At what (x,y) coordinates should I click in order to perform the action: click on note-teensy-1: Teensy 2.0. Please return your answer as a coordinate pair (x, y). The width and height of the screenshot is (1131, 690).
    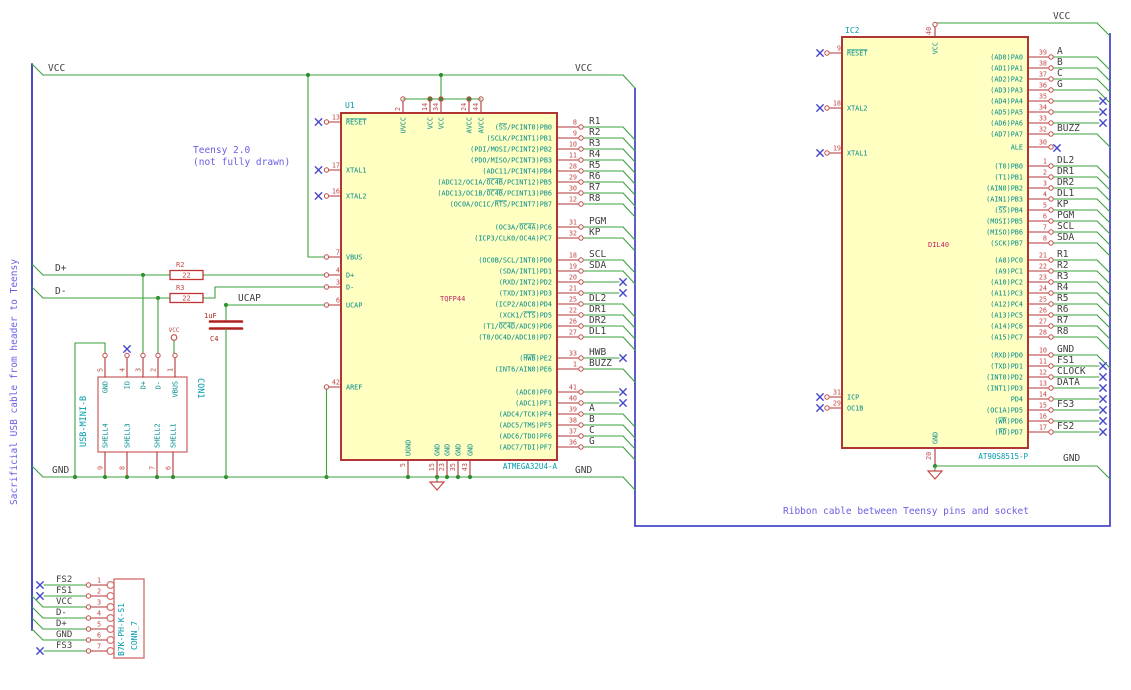
    Looking at the image, I should click on (221, 150).